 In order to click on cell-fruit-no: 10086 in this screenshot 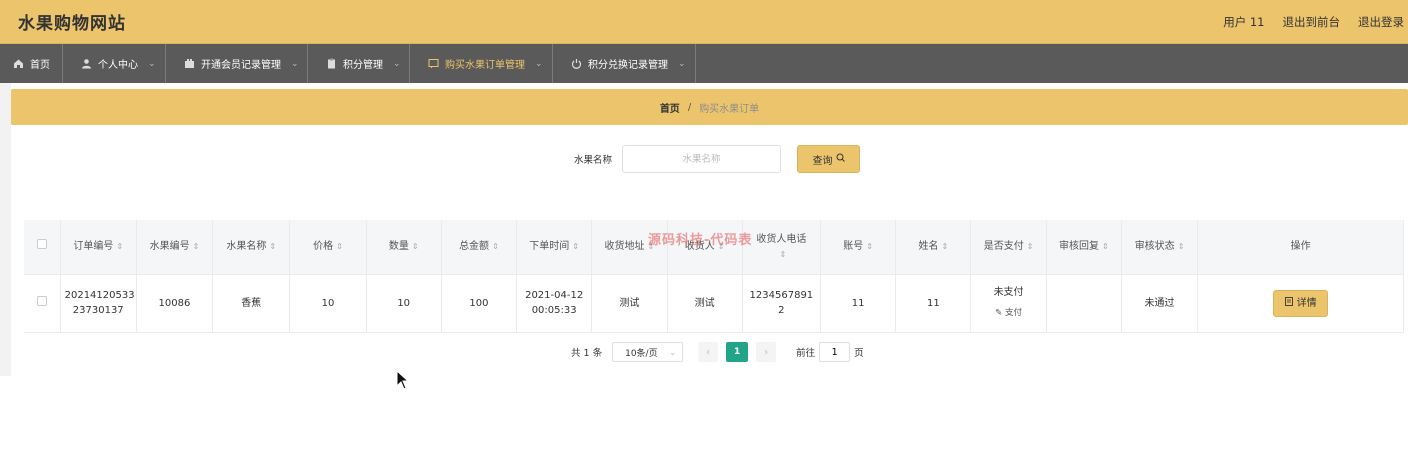, I will do `click(175, 303)`.